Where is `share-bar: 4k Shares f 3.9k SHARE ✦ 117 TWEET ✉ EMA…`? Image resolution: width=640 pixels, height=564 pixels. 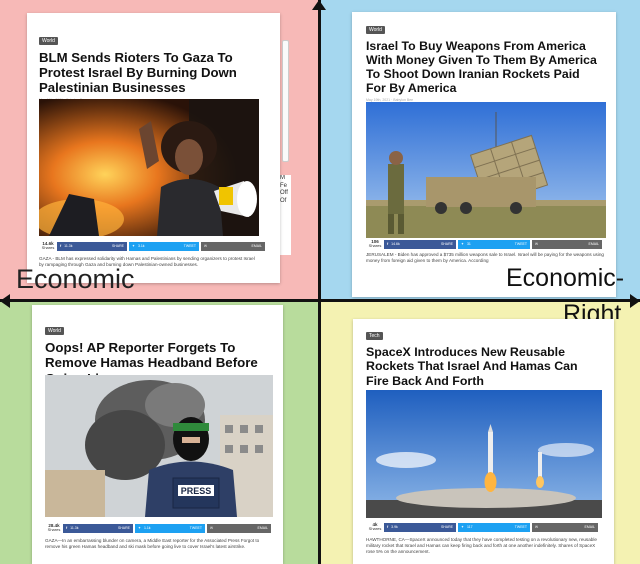 share-bar: 4k Shares f 3.9k SHARE ✦ 117 TWEET ✉ EMA… is located at coordinates (484, 527).